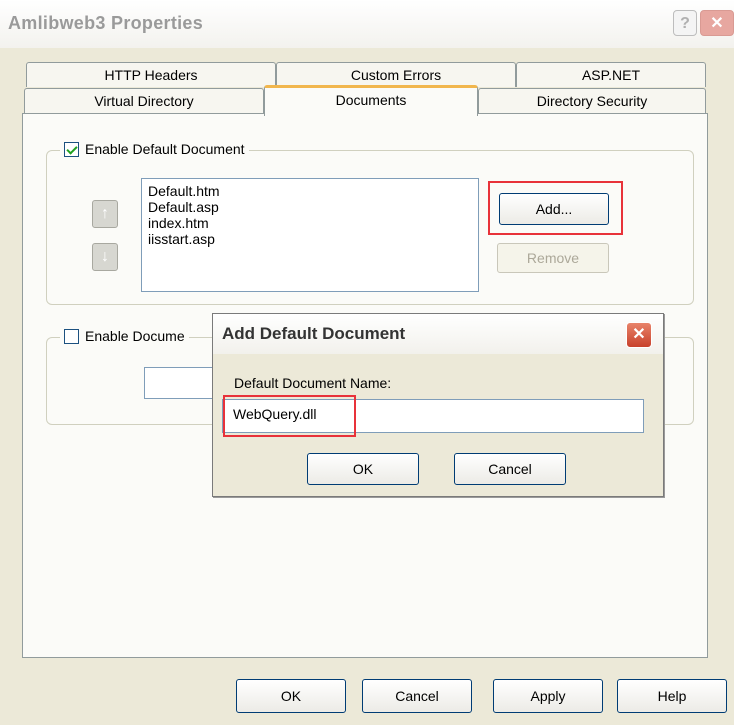 The width and height of the screenshot is (734, 725). Describe the element at coordinates (310, 191) in the screenshot. I see `list-item: Default.htm` at that location.